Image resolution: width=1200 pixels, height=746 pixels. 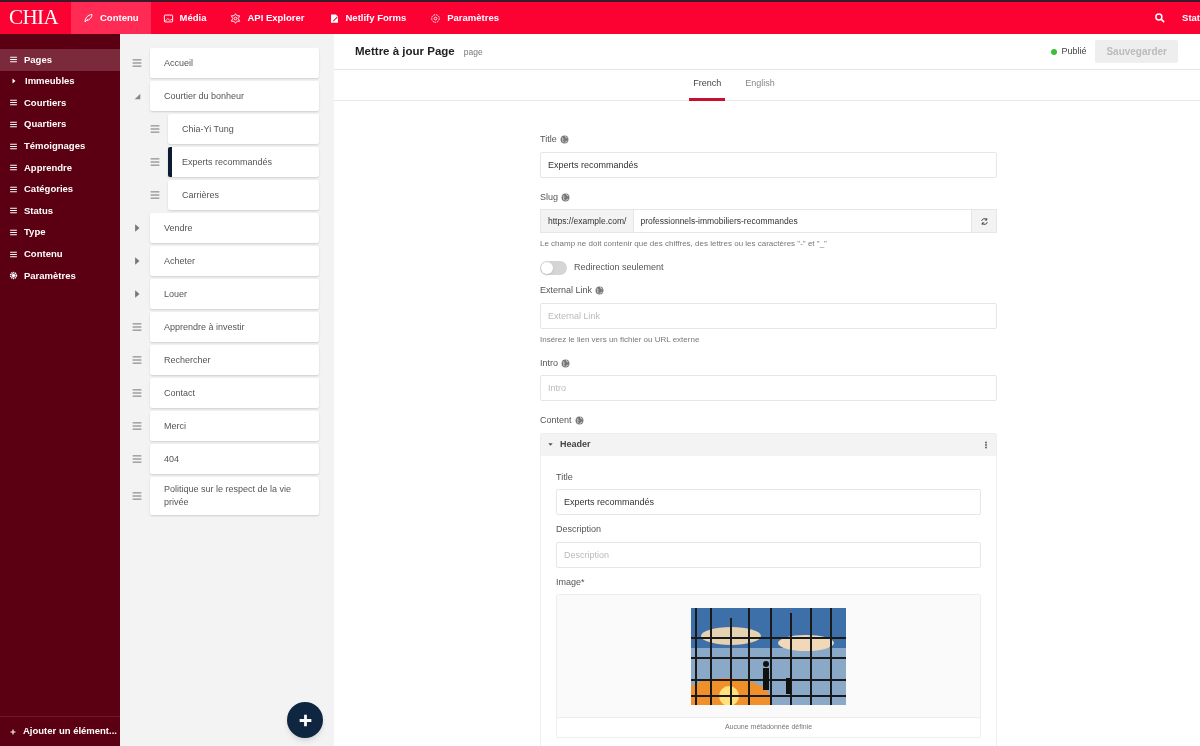 What do you see at coordinates (760, 85) in the screenshot?
I see `language-tab: English` at bounding box center [760, 85].